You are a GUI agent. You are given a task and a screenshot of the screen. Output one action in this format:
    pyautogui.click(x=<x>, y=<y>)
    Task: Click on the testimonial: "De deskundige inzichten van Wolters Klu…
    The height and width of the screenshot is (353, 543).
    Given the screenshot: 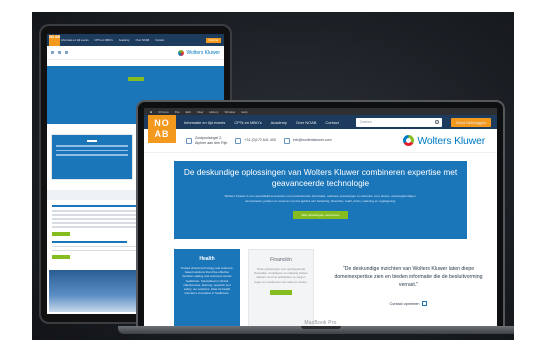 What is the action you would take?
    pyautogui.click(x=409, y=287)
    